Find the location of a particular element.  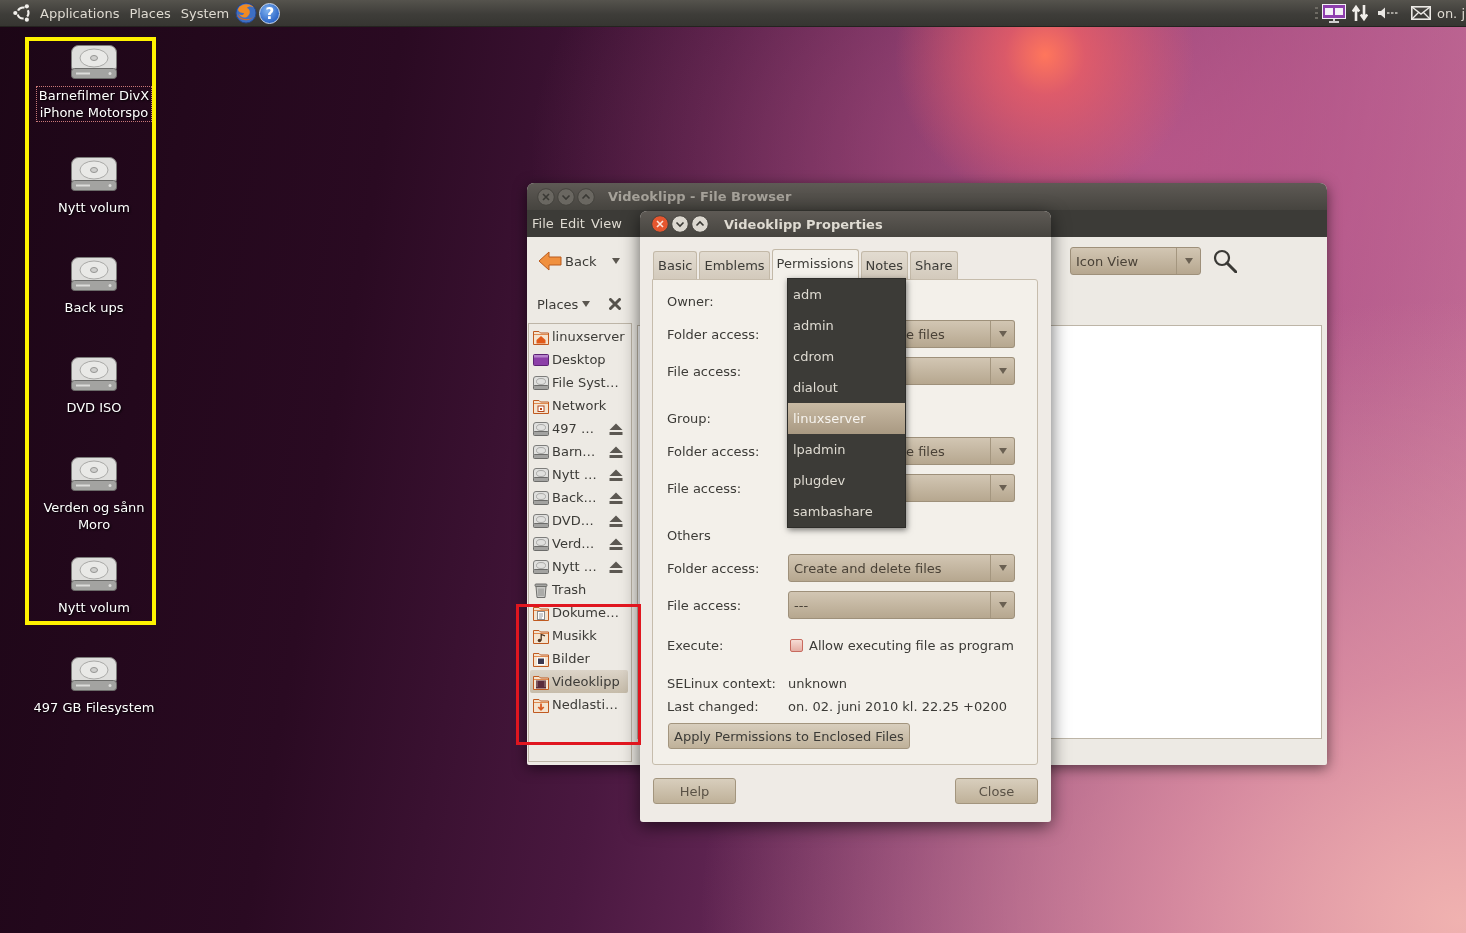

tab: Share is located at coordinates (934, 265).